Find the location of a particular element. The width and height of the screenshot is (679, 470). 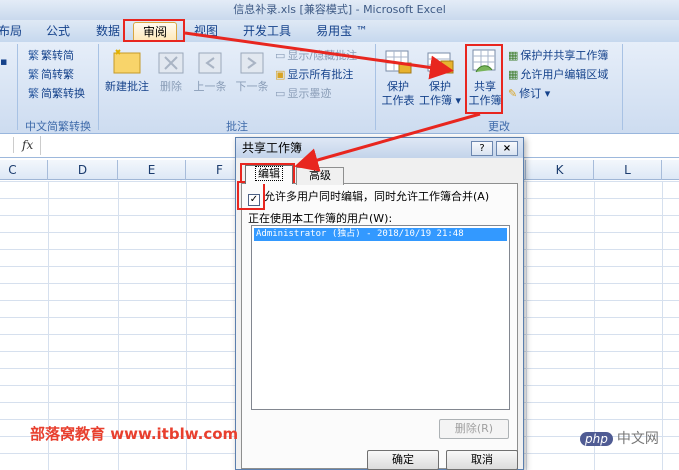

track-changes-icon: ✎ is located at coordinates (513, 93).